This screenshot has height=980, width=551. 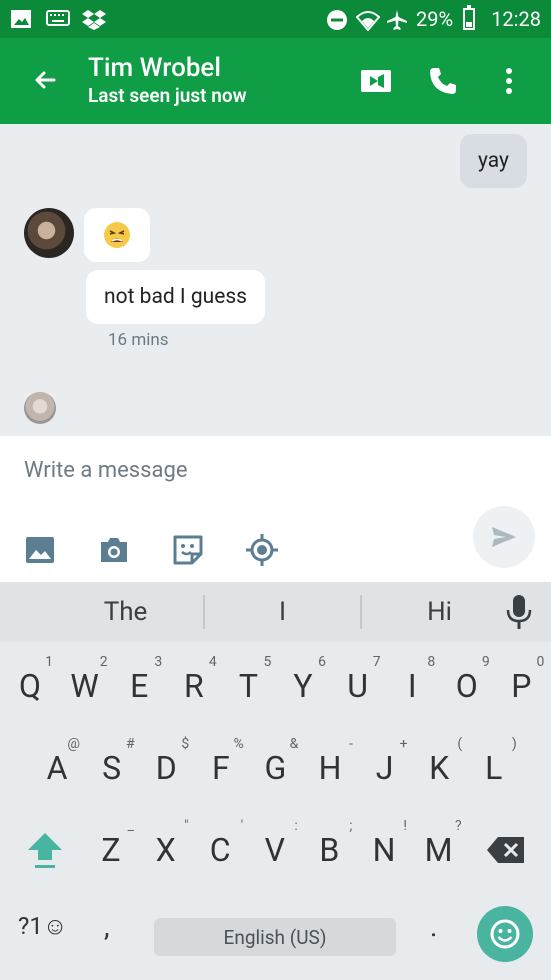 I want to click on keyboard-row-3: Z _ X " C ' V: B; N! M?, so click(x=275, y=850).